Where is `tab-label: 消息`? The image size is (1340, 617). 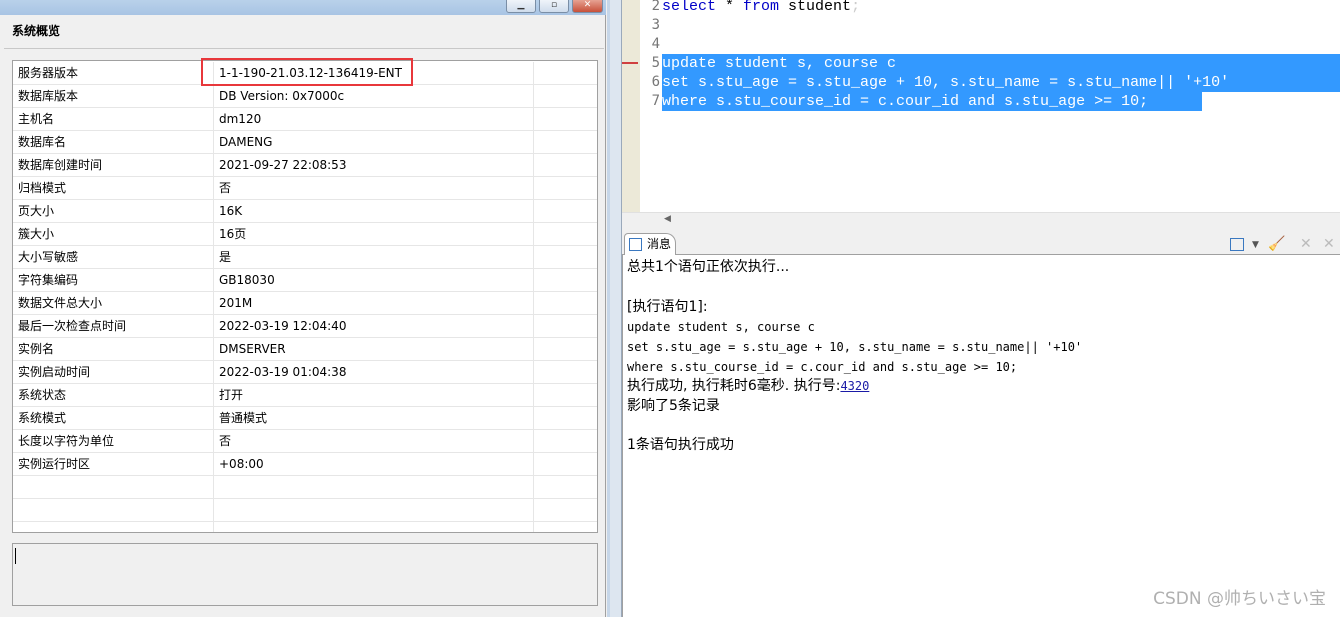
tab-label: 消息 is located at coordinates (659, 244).